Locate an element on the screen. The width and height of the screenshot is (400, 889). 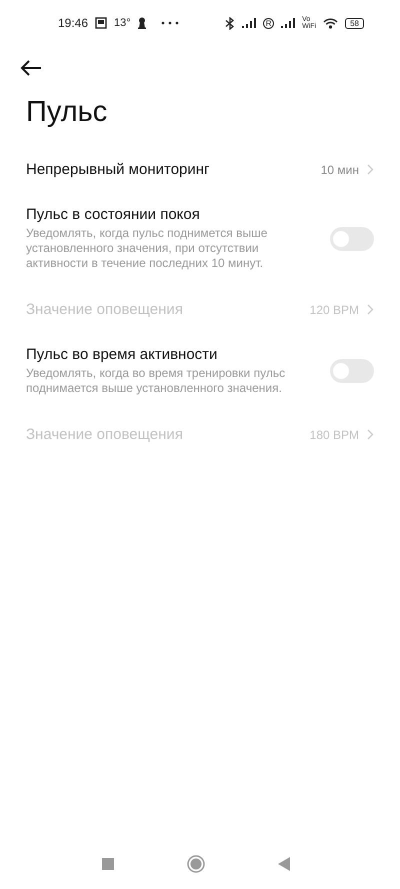
keyhole-icon is located at coordinates (142, 23).